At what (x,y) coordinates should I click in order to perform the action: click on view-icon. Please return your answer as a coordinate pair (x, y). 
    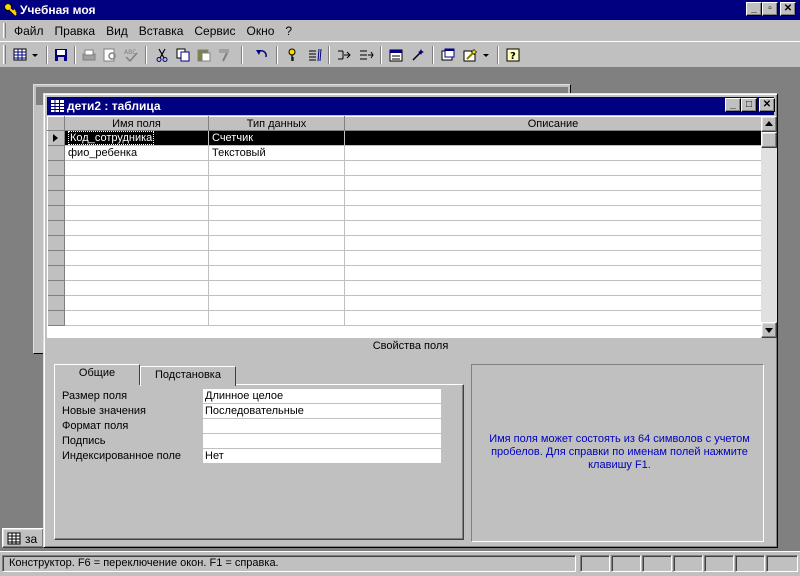
    Looking at the image, I should click on (20, 55).